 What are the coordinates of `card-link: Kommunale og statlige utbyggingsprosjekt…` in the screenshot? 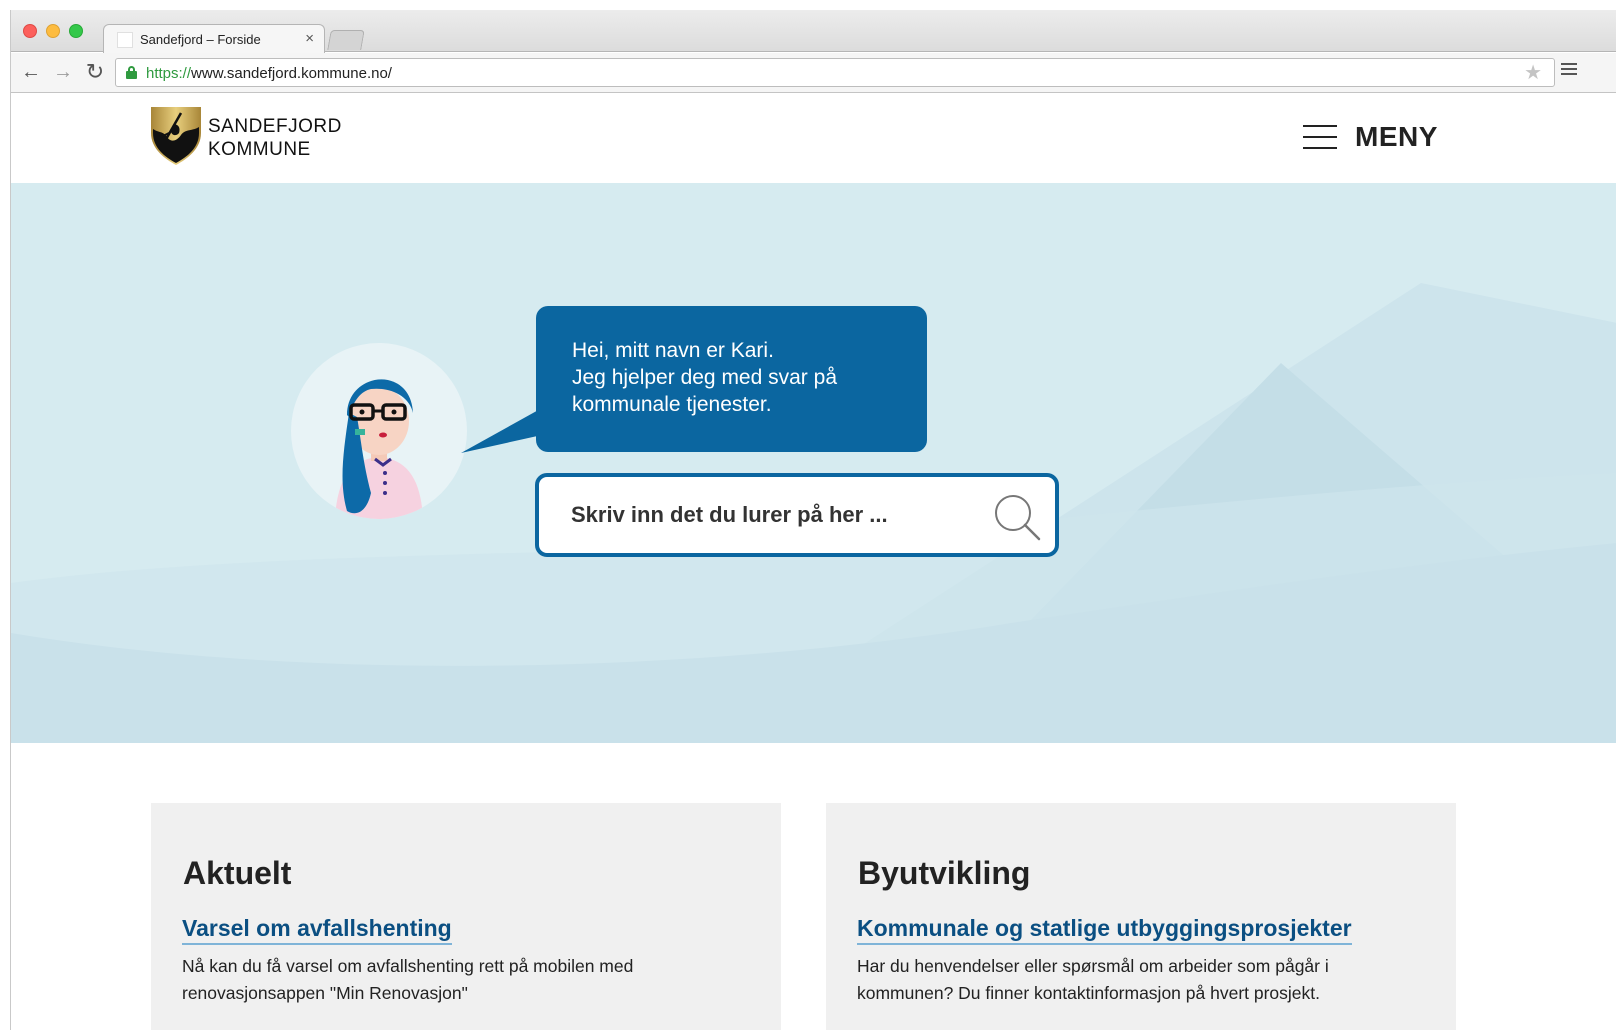 It's located at (1104, 930).